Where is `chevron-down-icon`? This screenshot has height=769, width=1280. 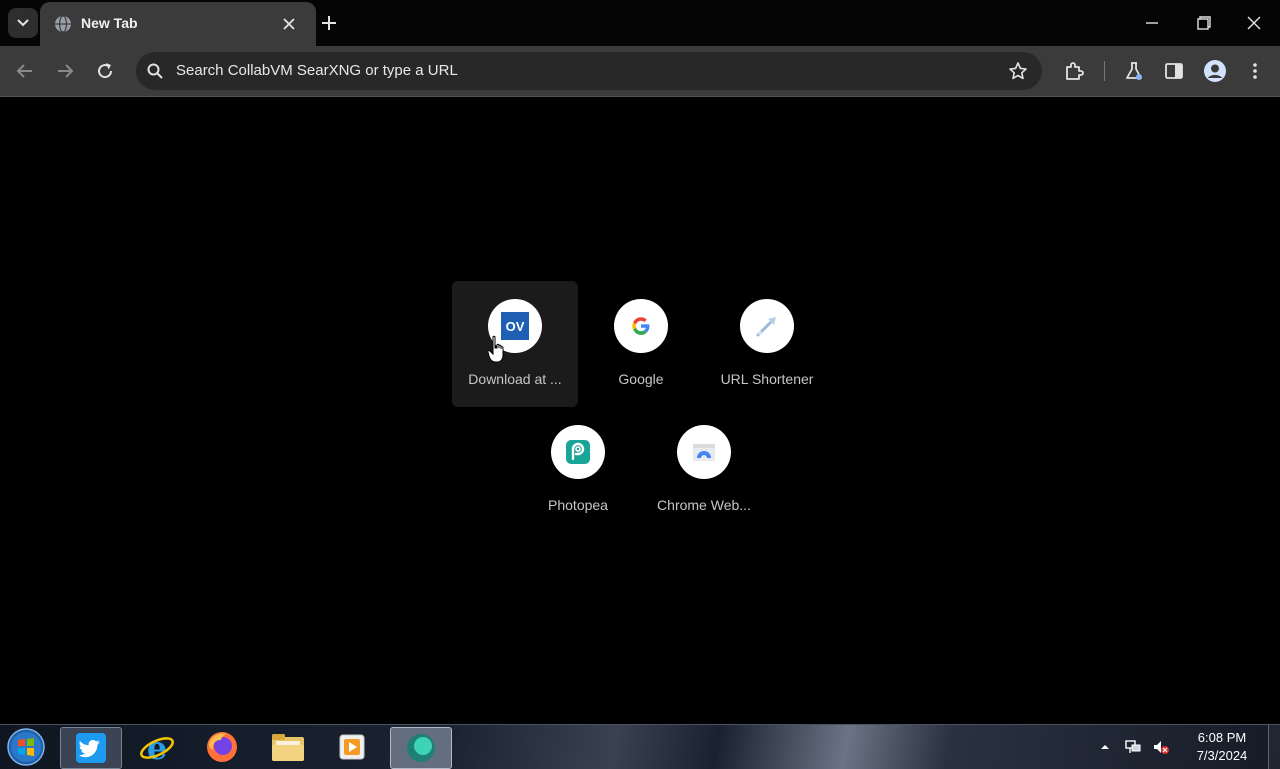 chevron-down-icon is located at coordinates (23, 23).